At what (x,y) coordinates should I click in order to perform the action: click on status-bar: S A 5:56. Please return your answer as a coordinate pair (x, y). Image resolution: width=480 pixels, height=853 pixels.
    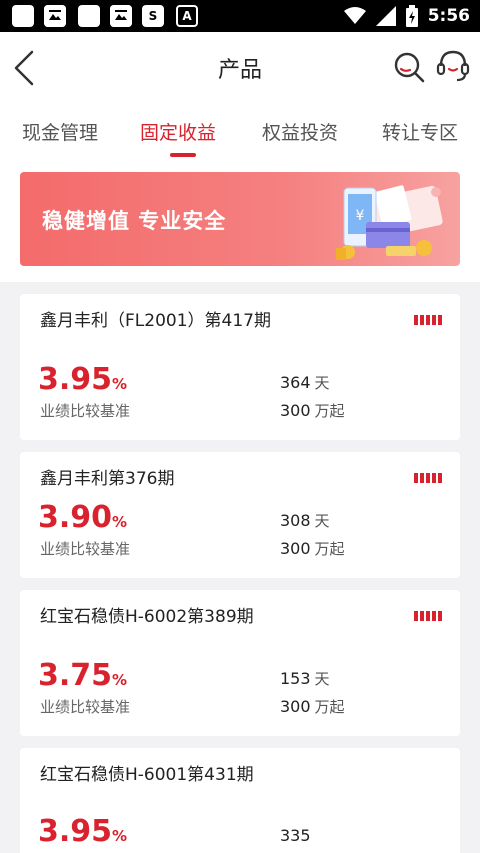
    Looking at the image, I should click on (240, 16).